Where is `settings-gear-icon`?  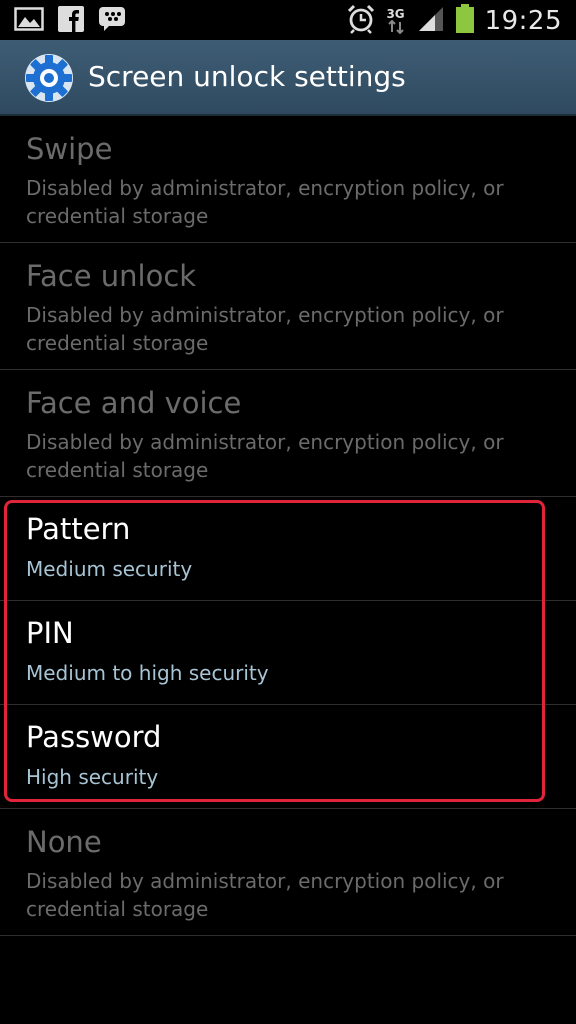 settings-gear-icon is located at coordinates (49, 78).